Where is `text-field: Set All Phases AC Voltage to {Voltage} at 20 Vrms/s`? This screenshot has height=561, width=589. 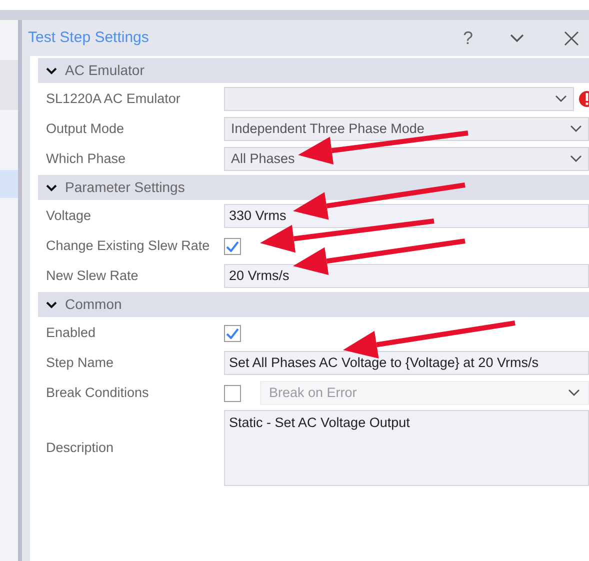 text-field: Set All Phases AC Voltage to {Voltage} at 20 Vrms/s is located at coordinates (406, 363).